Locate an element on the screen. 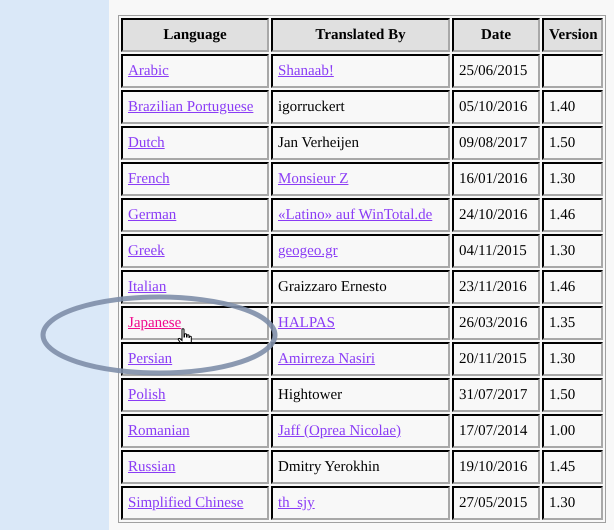 The image size is (614, 530). translator-link: geogeo.gr is located at coordinates (308, 250).